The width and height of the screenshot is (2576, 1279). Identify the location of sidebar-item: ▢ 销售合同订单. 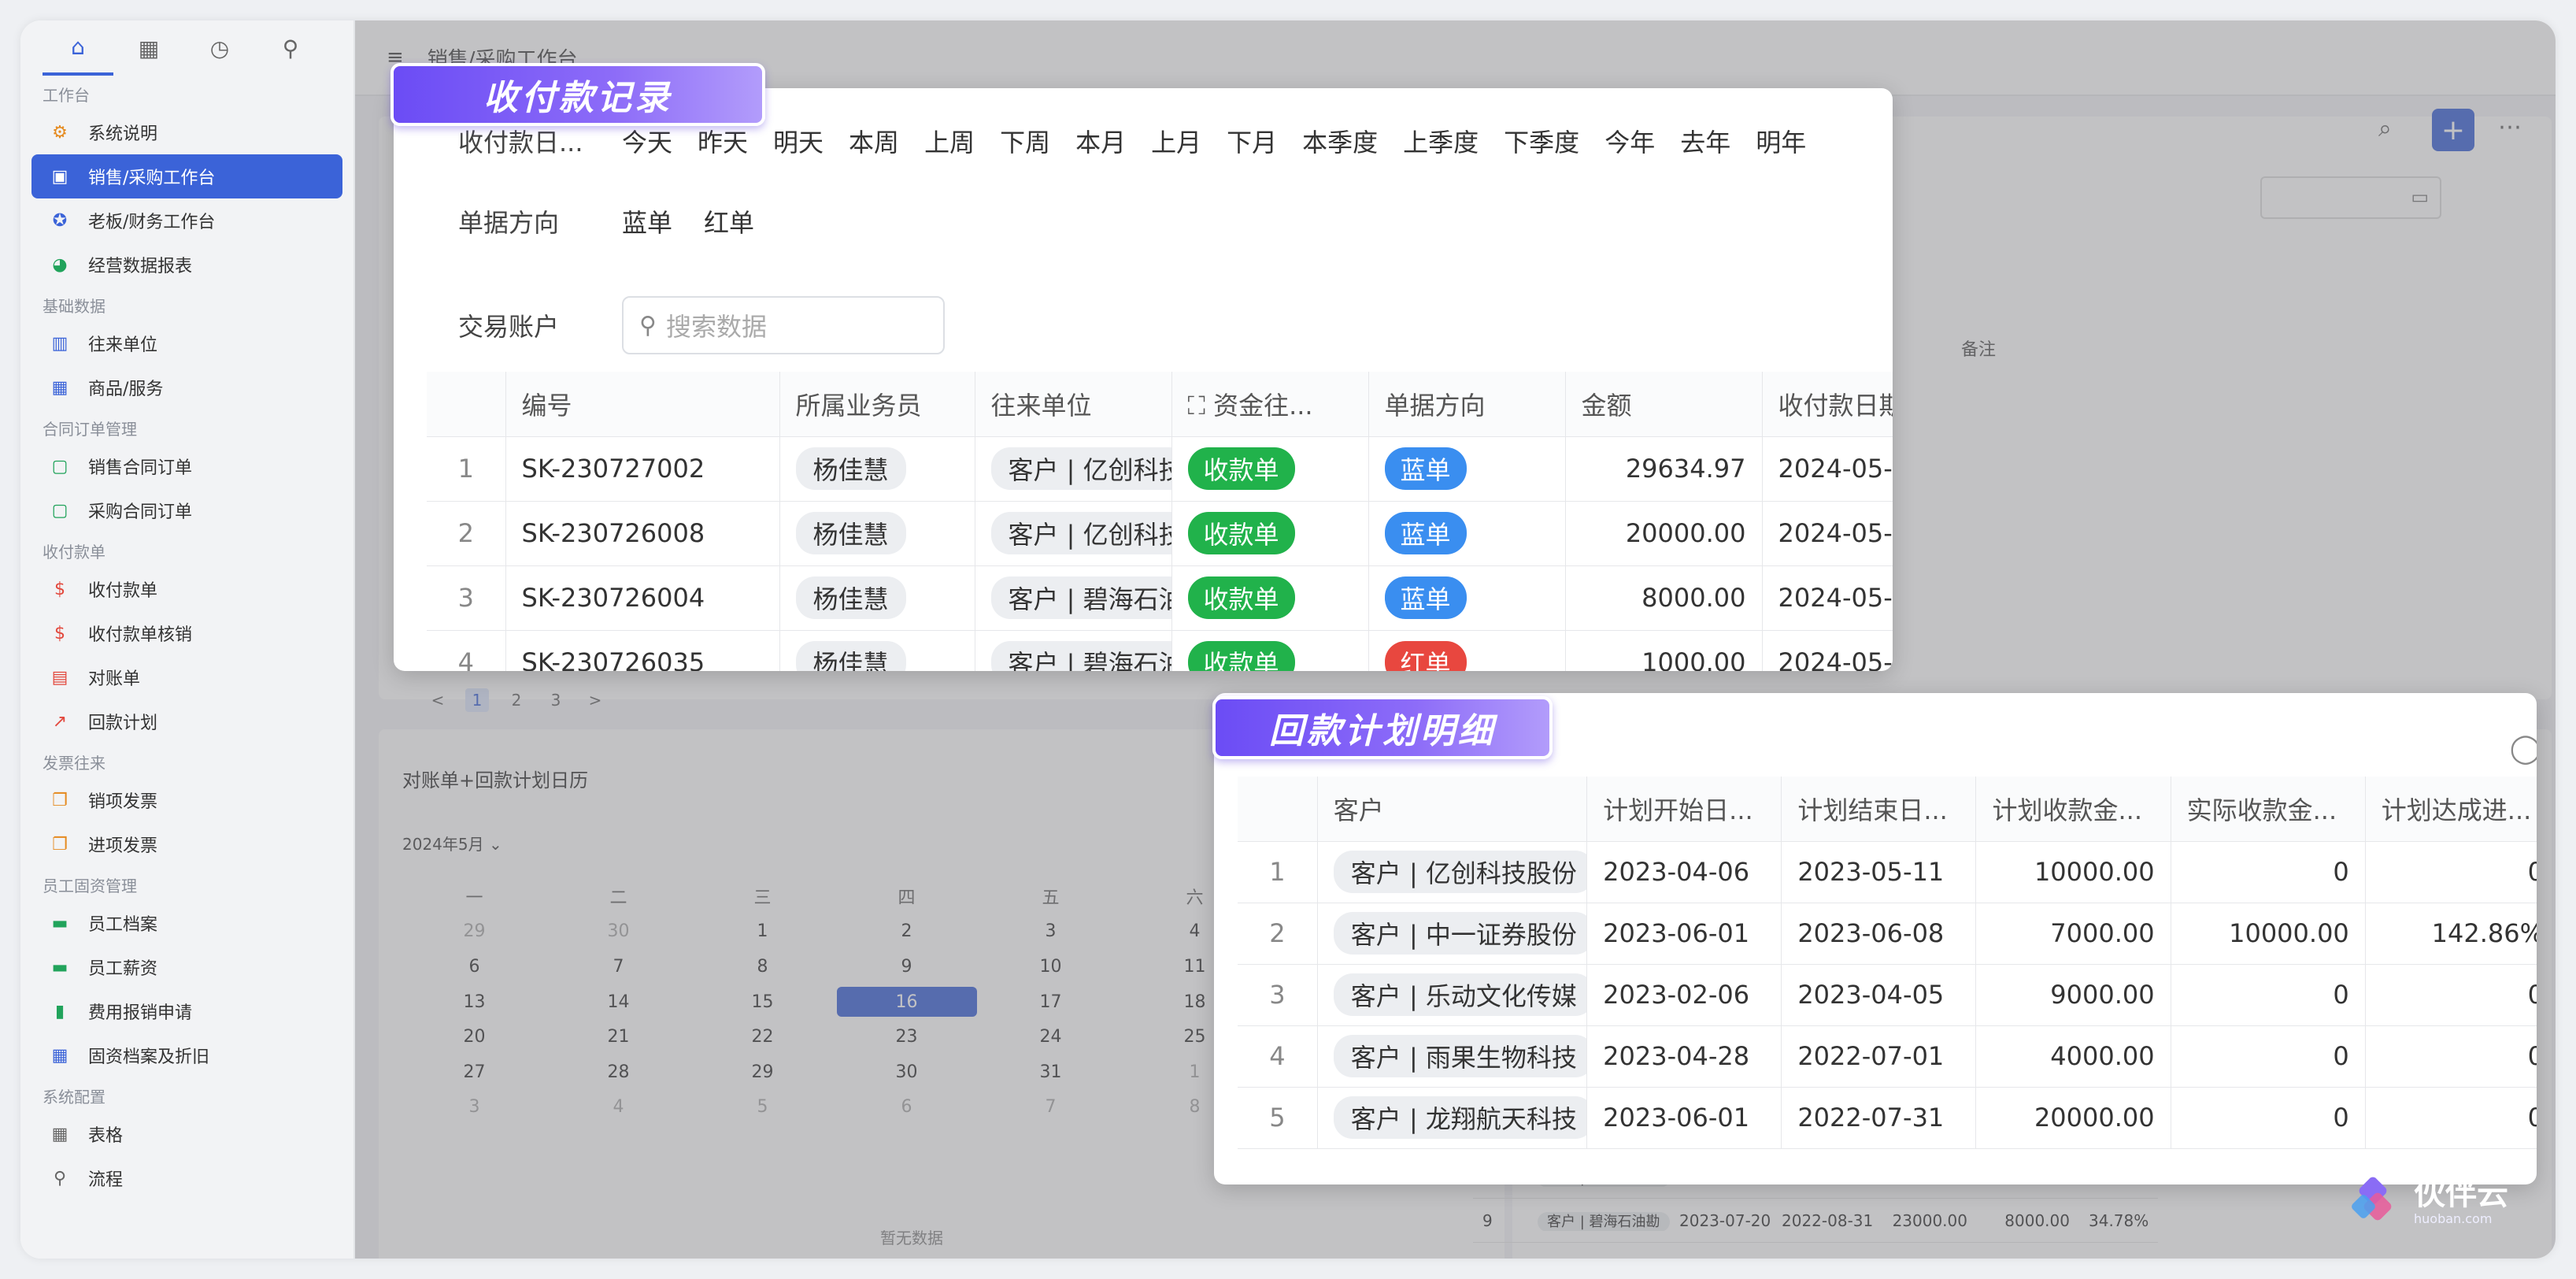
(186, 466).